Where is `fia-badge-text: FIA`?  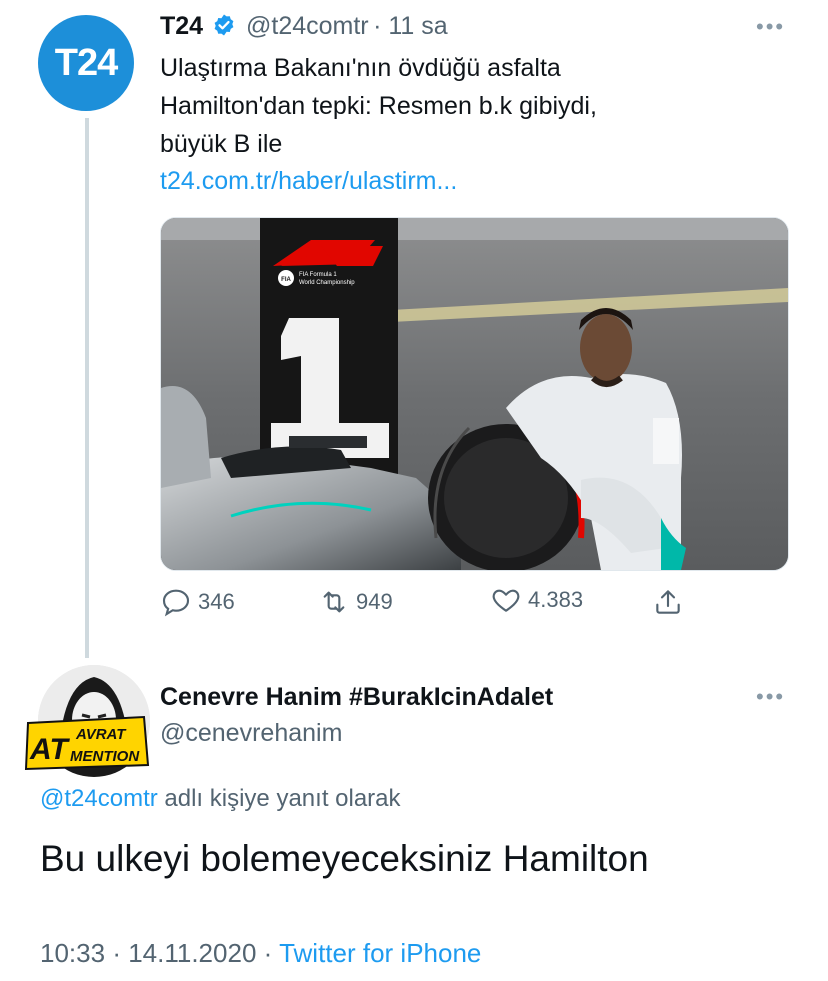 fia-badge-text: FIA is located at coordinates (286, 280).